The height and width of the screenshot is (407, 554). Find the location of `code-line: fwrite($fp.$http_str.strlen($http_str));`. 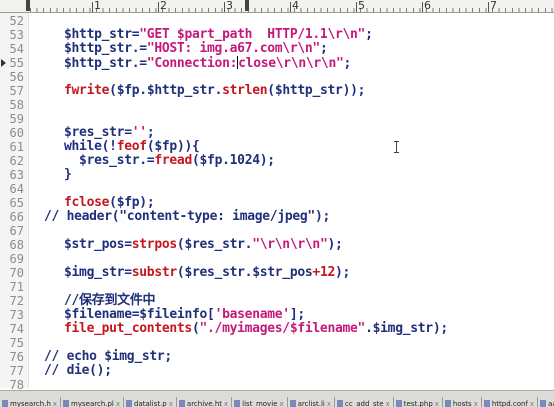

code-line: fwrite($fp.$http_str.strlen($http_str)); is located at coordinates (214, 91).